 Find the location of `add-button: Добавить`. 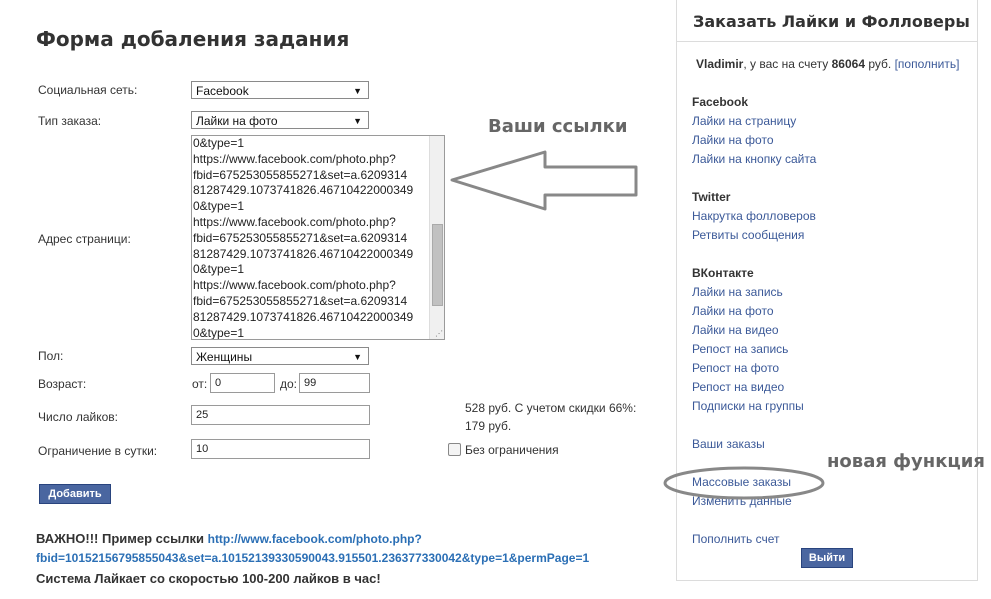

add-button: Добавить is located at coordinates (75, 494).